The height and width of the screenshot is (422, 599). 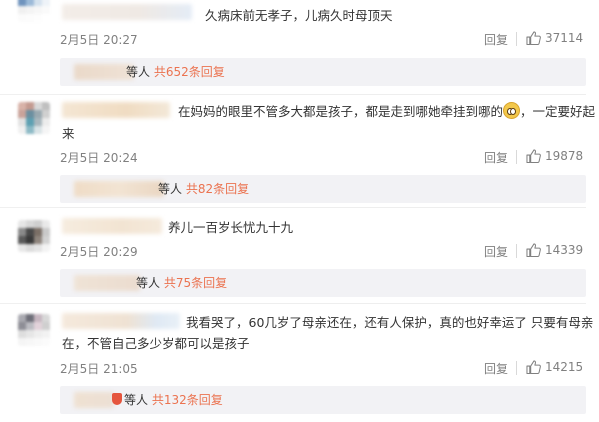 I want to click on view-replies-link: 共75条回复, so click(x=195, y=283).